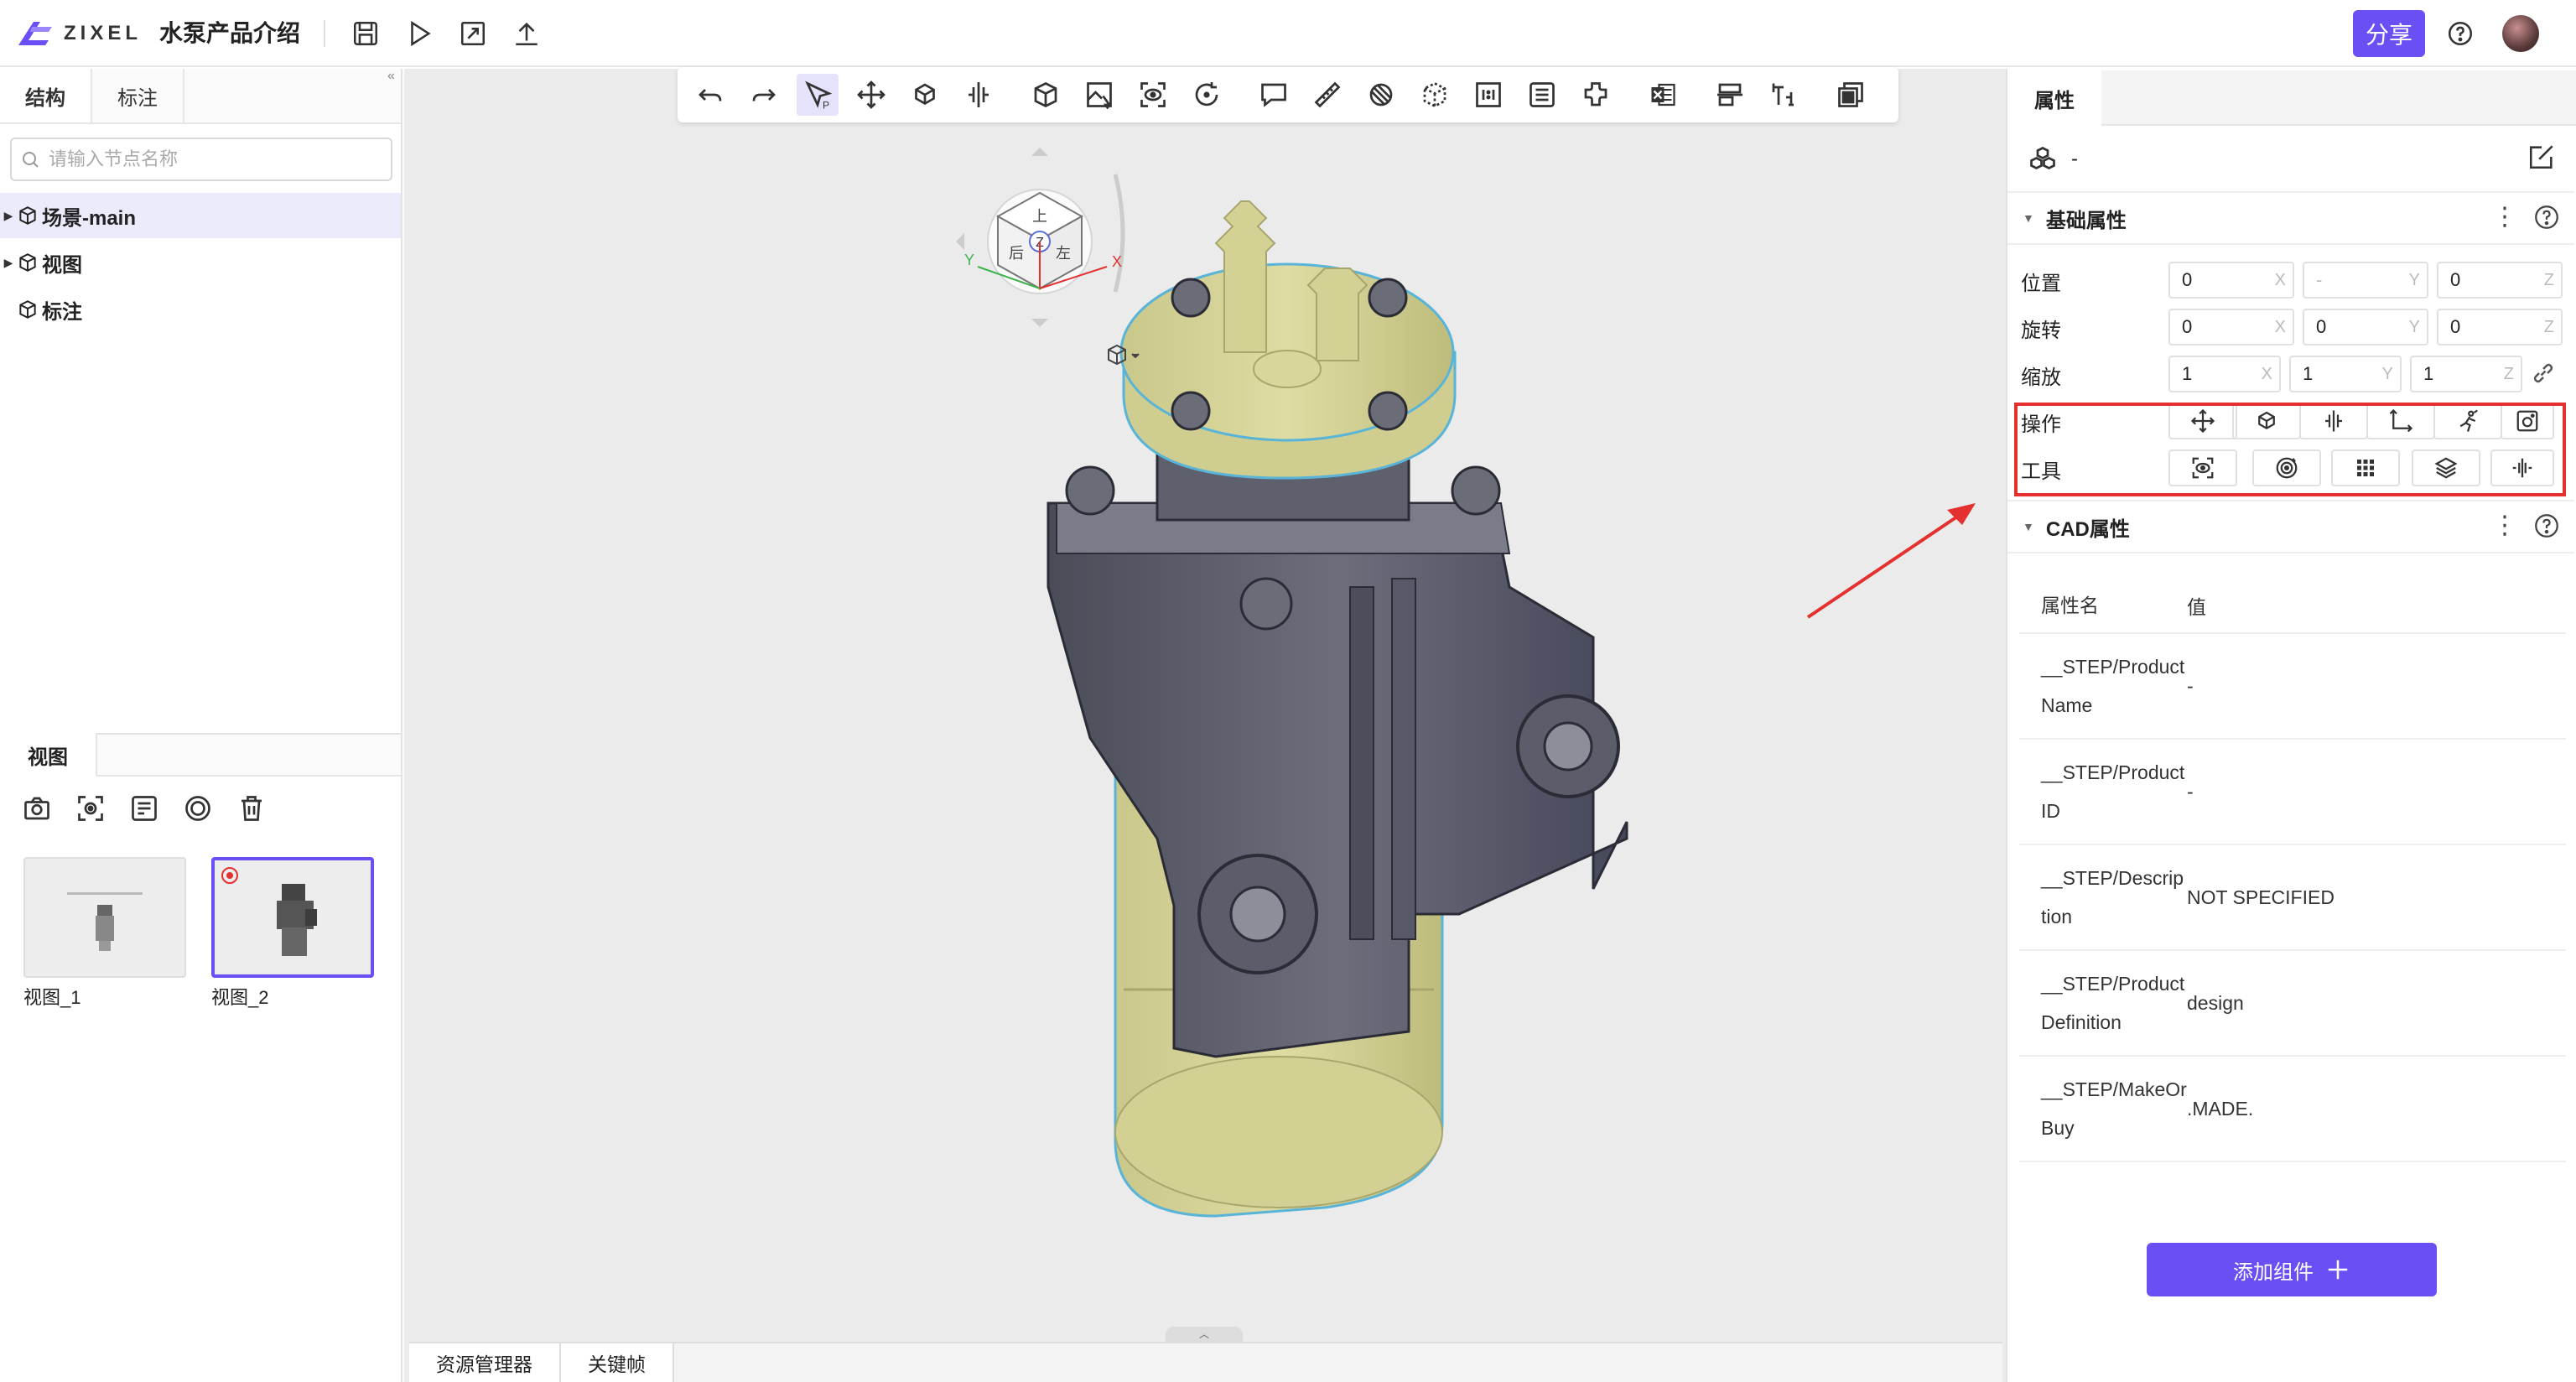 The image size is (2576, 1382). What do you see at coordinates (2260, 897) in the screenshot?
I see `cad-prop-value: NOT SPECIFIED` at bounding box center [2260, 897].